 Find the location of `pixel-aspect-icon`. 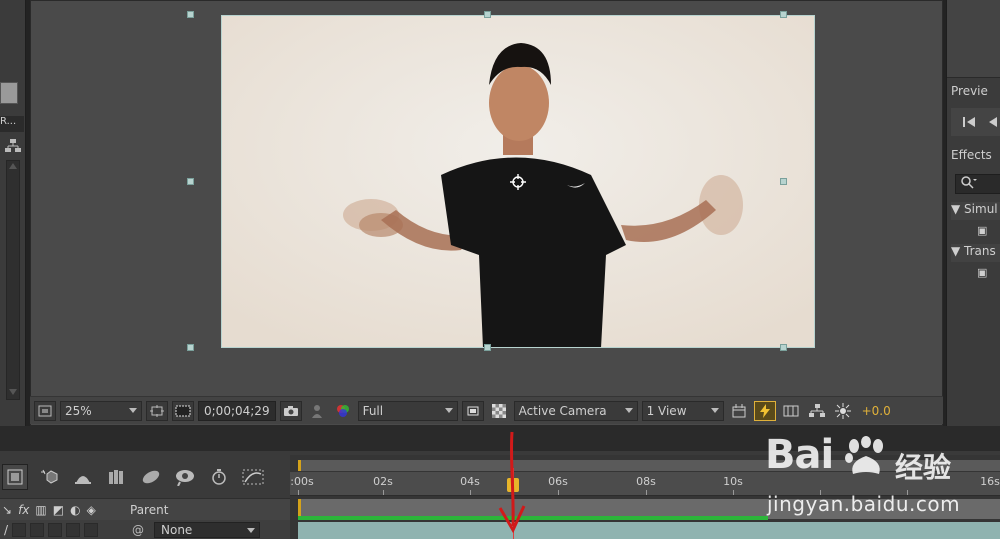

pixel-aspect-icon is located at coordinates (739, 411).